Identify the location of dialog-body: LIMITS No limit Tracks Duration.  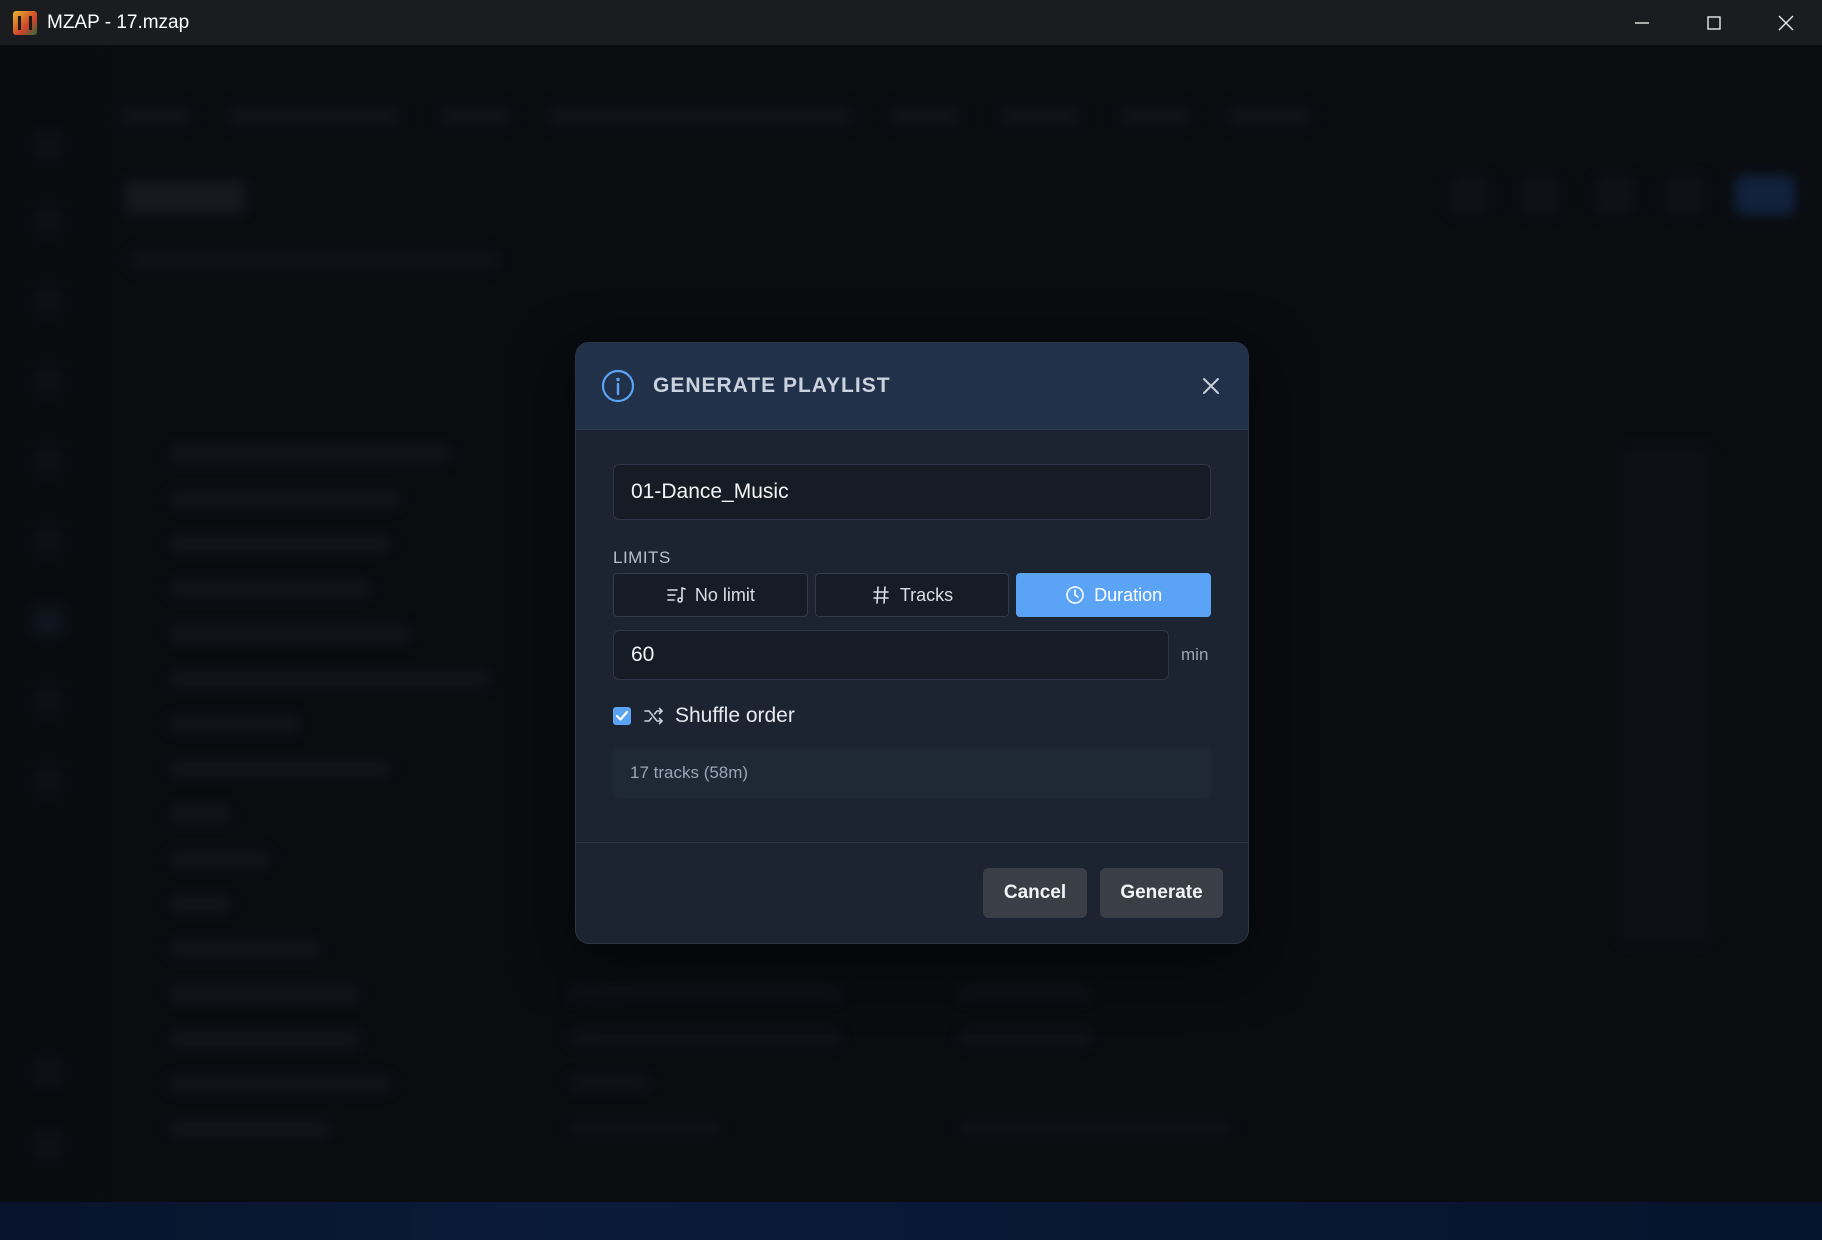
(912, 614).